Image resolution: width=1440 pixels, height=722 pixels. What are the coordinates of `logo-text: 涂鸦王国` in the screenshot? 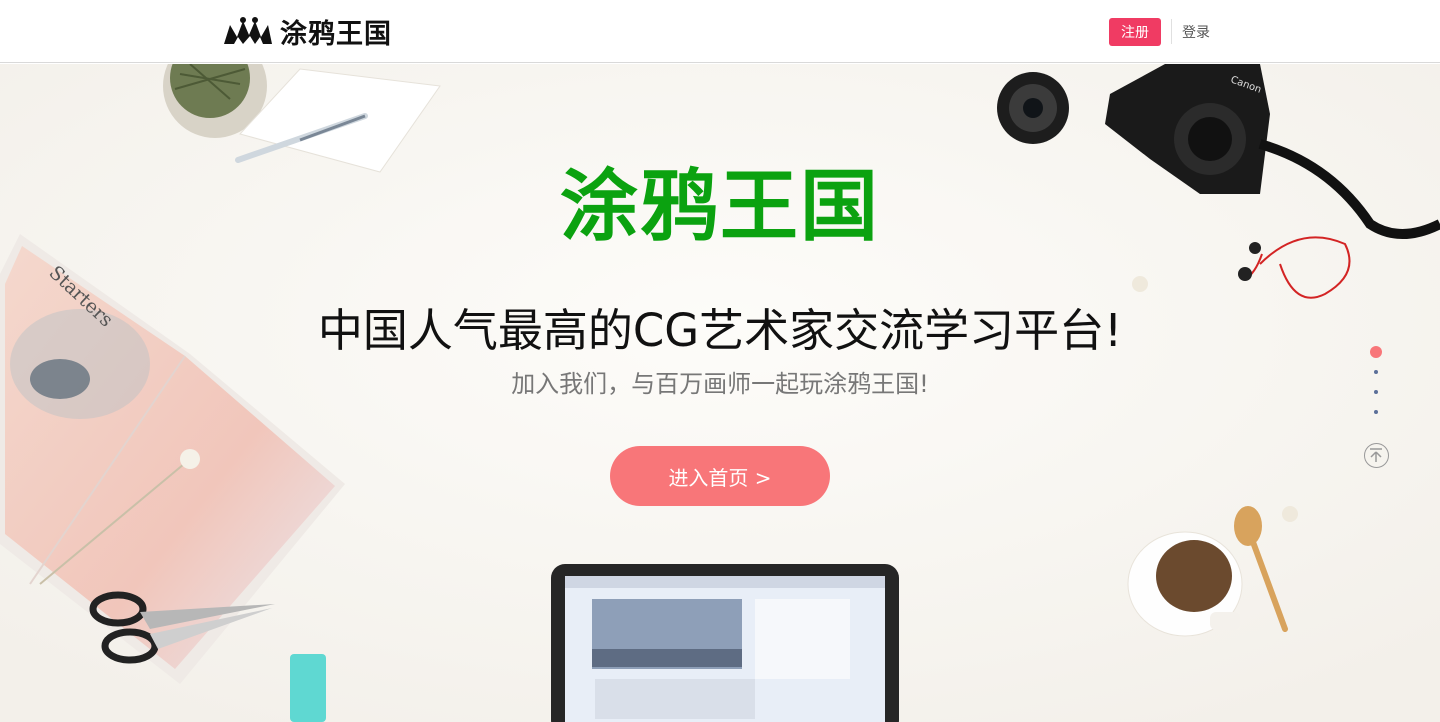 It's located at (336, 34).